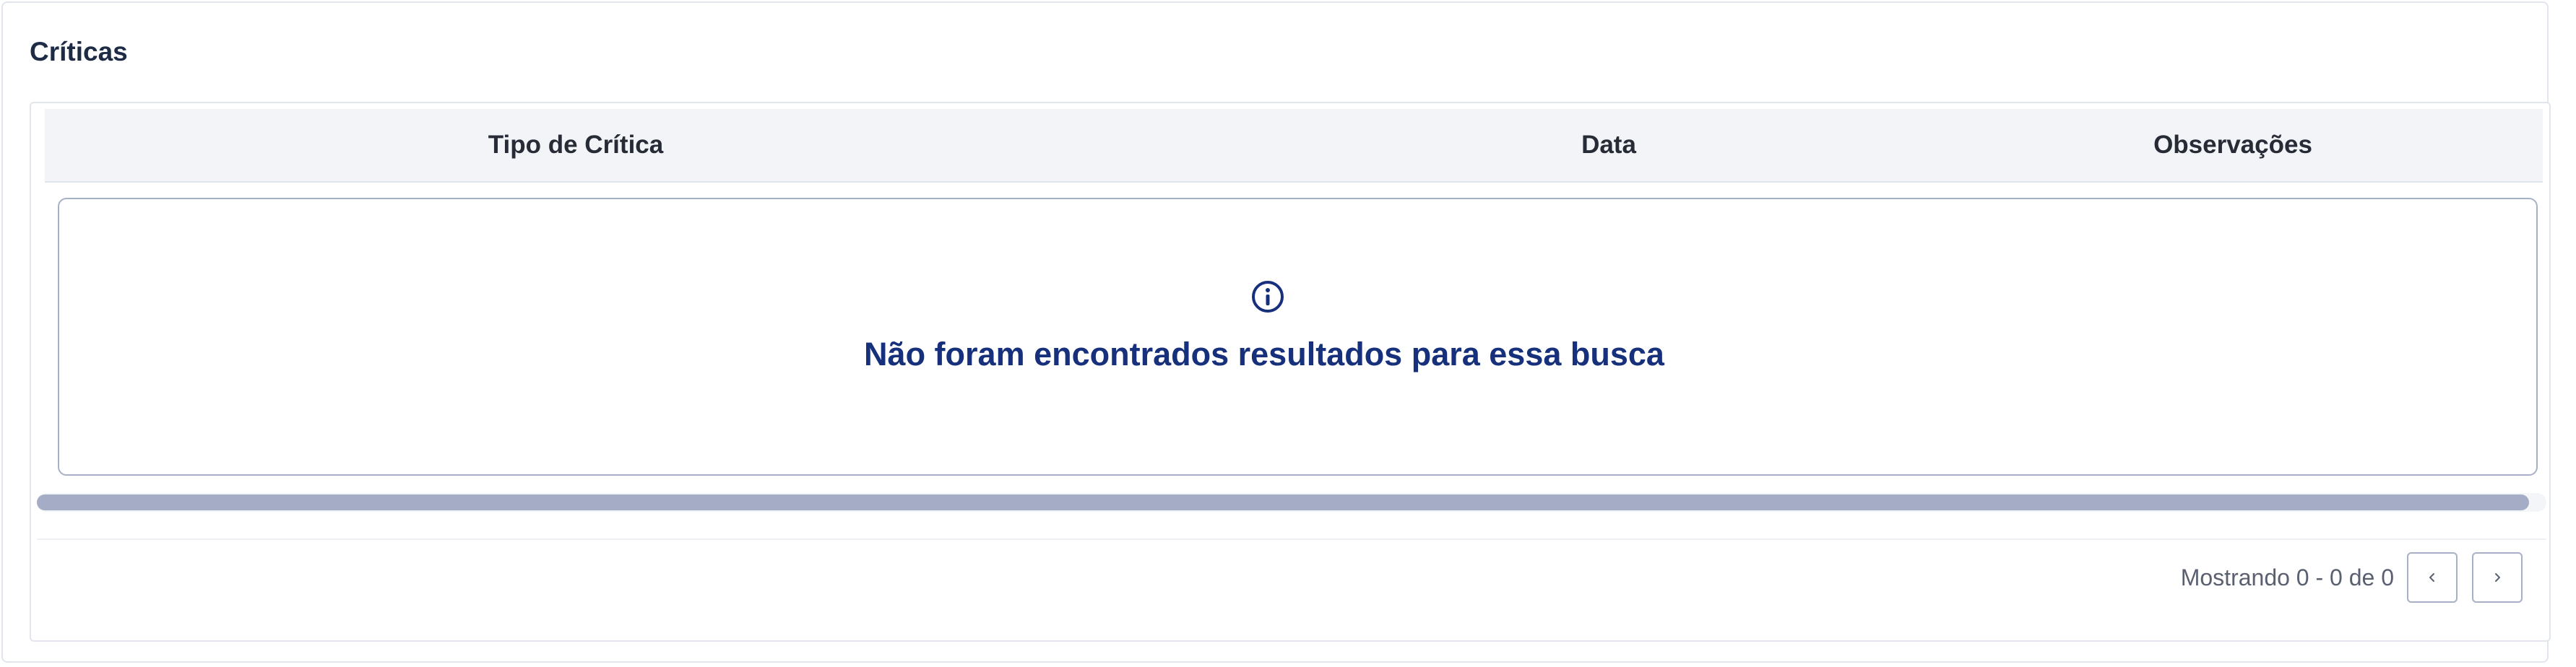  I want to click on chevron-right-icon, so click(2497, 577).